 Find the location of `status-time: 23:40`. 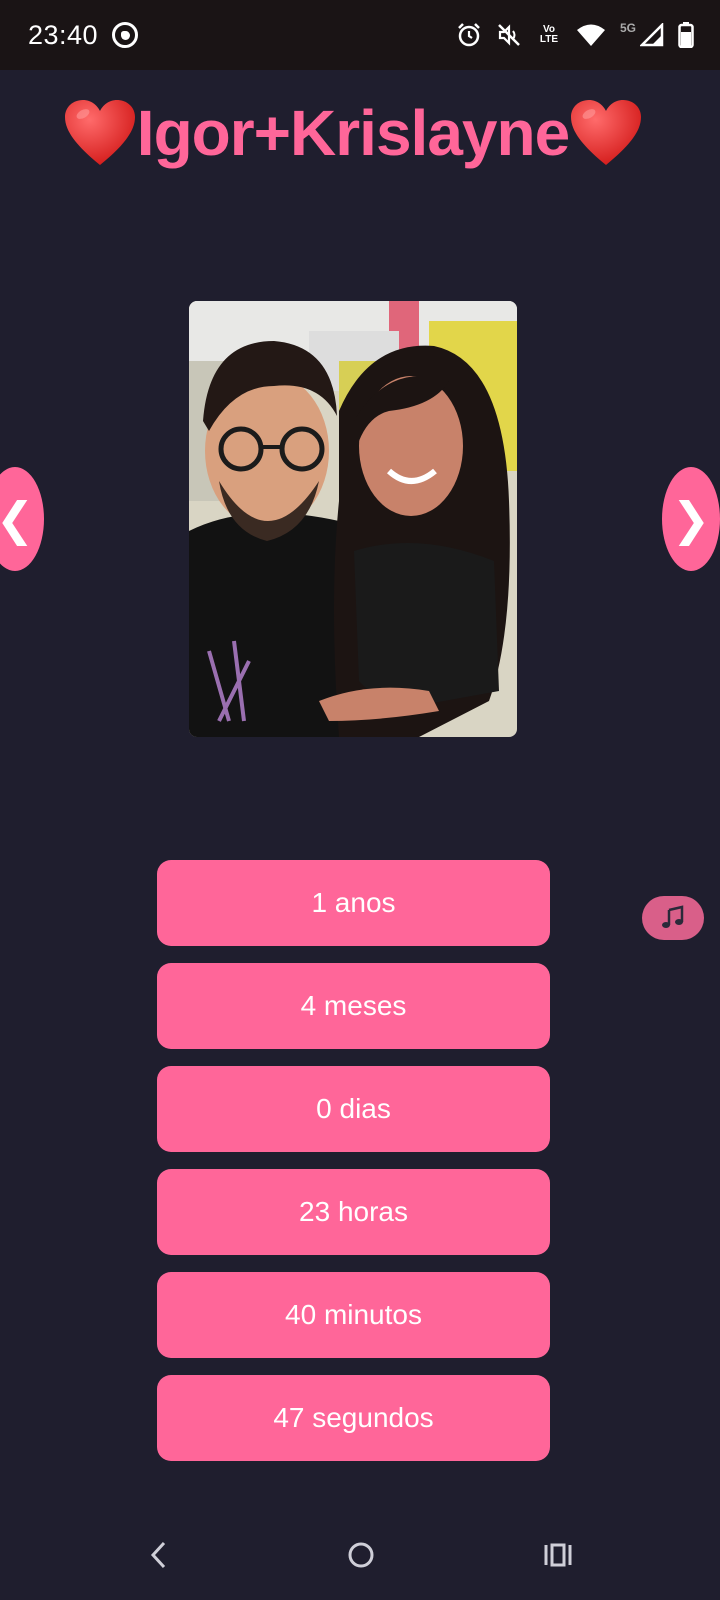

status-time: 23:40 is located at coordinates (63, 34).